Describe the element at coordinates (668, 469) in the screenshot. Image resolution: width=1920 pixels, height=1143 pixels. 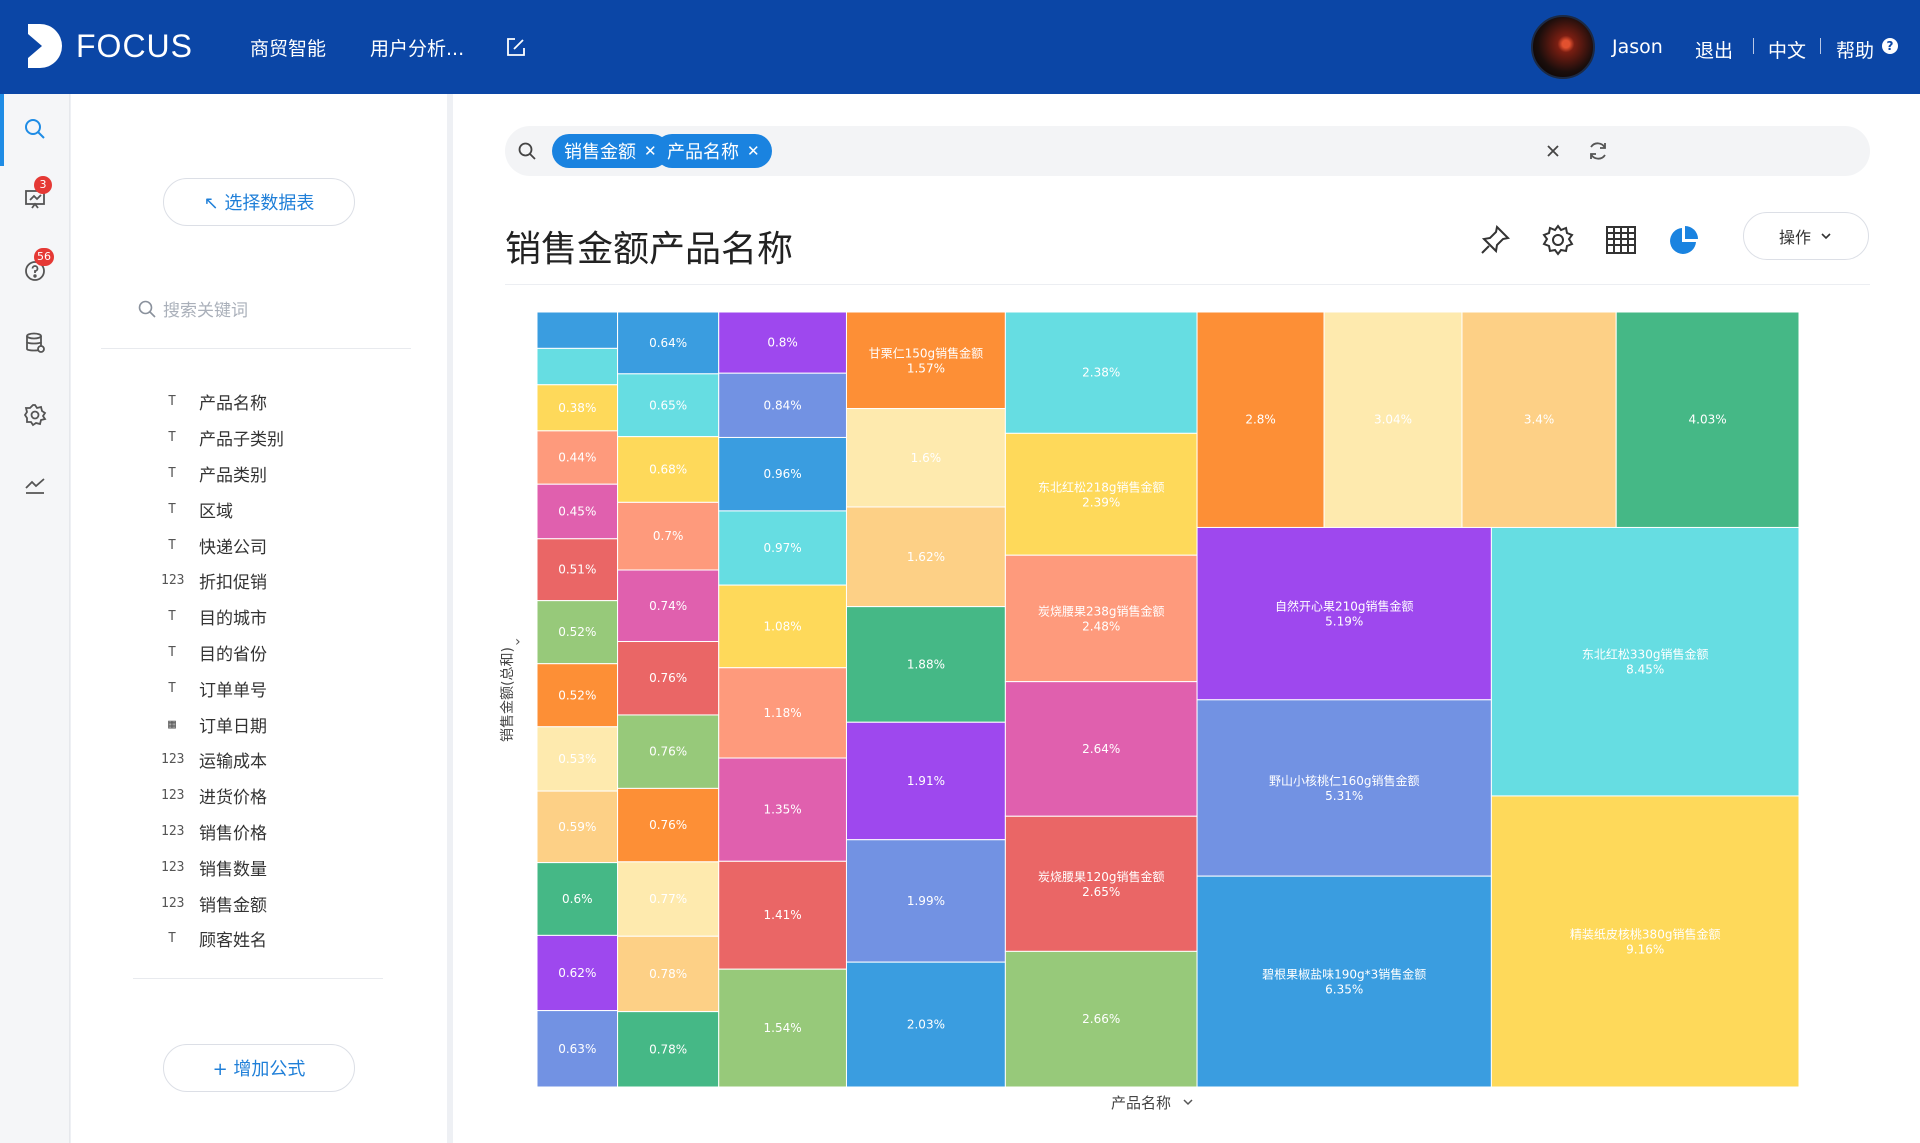
I see `treemap-cell: 0.68%` at that location.